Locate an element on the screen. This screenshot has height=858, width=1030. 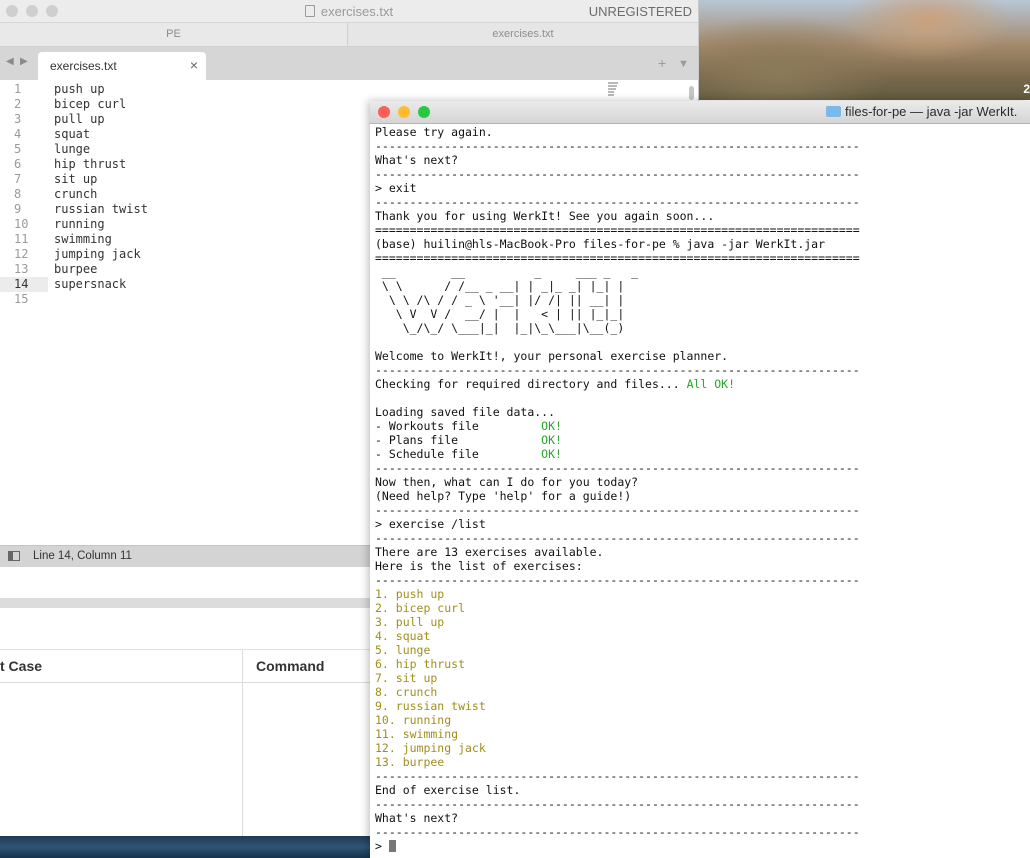
terminal-line: \ \ / /__ _ __| | _|_ _| |_| | is located at coordinates (500, 286).